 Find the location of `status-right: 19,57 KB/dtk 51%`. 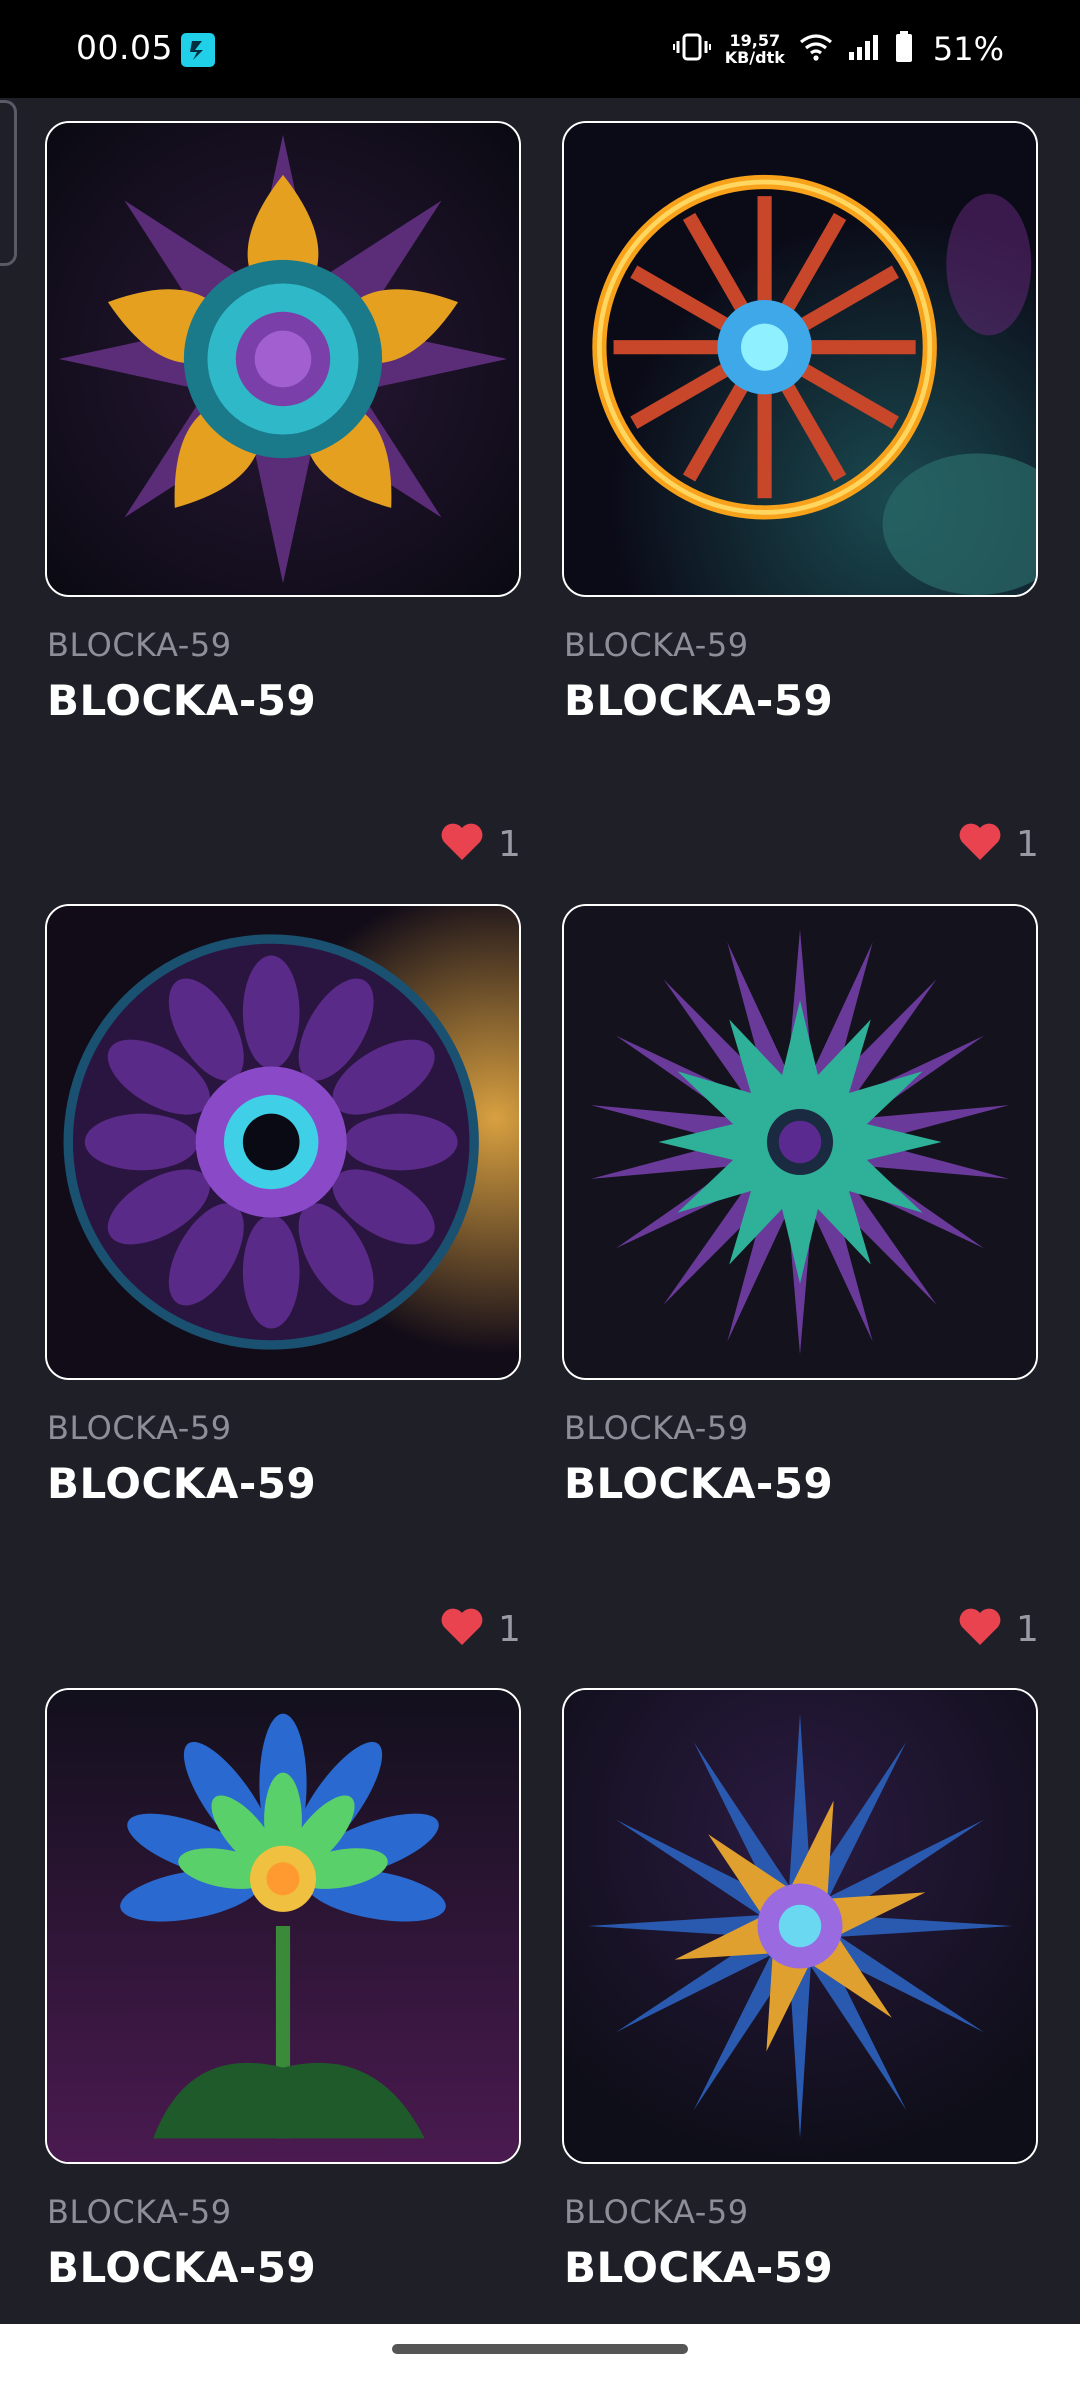

status-right: 19,57 KB/dtk 51% is located at coordinates (838, 49).